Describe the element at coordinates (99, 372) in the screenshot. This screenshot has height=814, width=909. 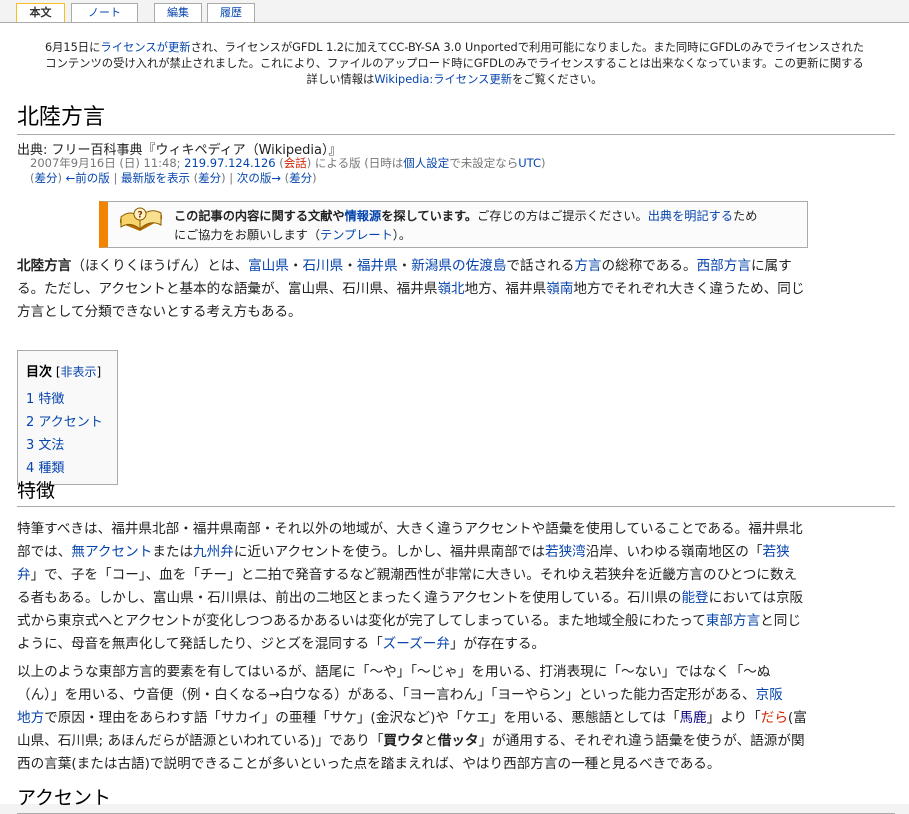
I see `toc-bracket: ]` at that location.